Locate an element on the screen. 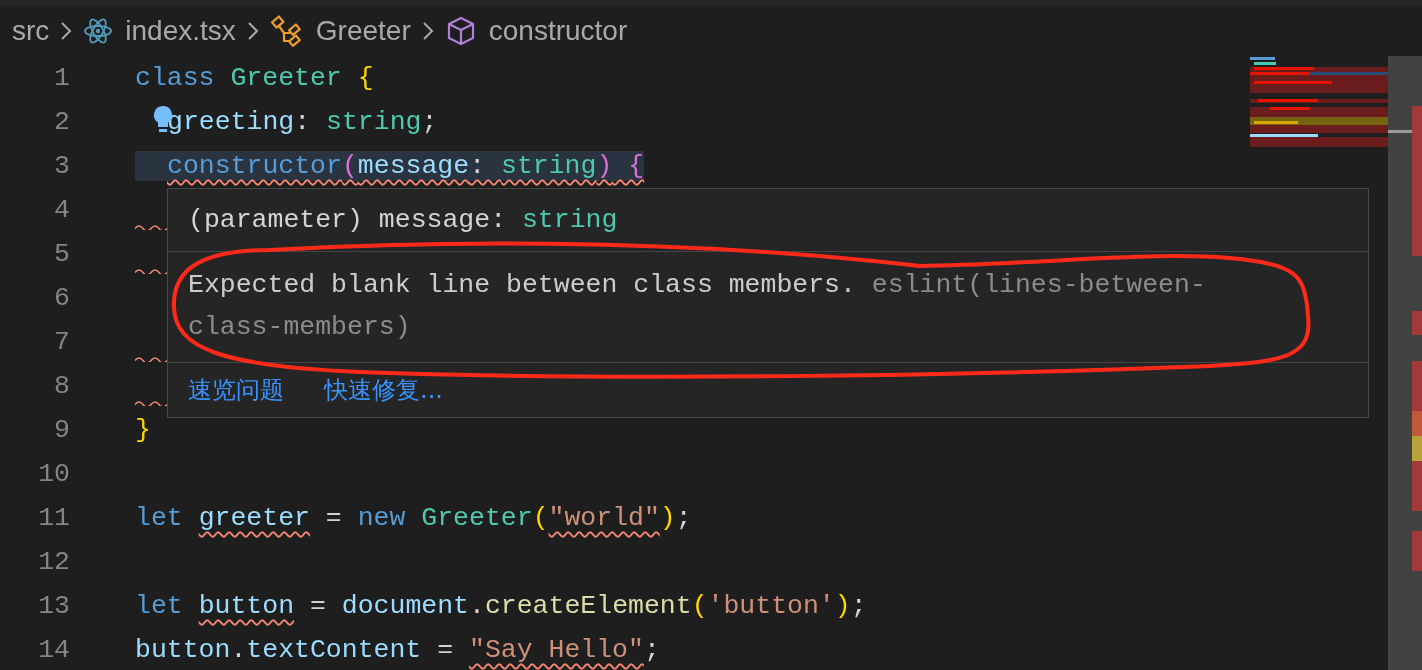  line-number: 3 is located at coordinates (61, 166).